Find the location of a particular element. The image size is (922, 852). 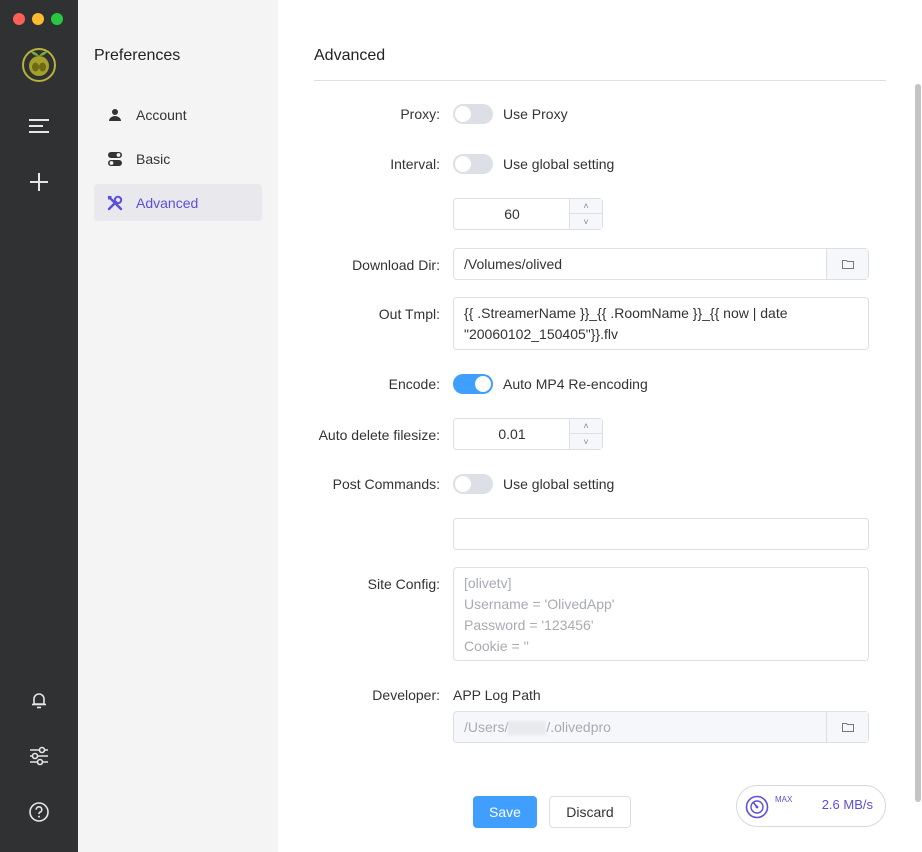

olive-logo-icon is located at coordinates (39, 65).